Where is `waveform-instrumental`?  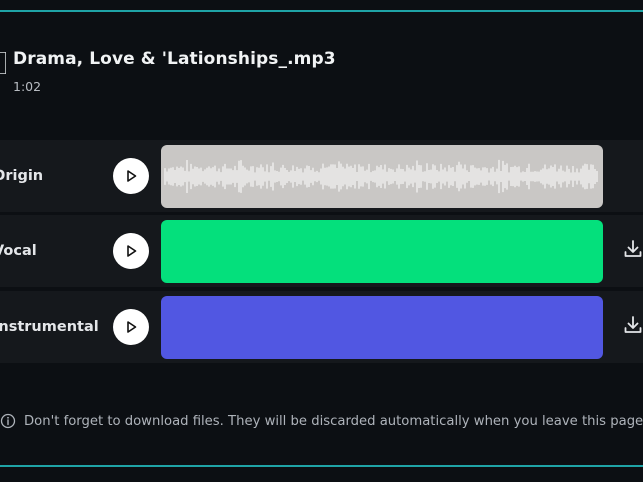 waveform-instrumental is located at coordinates (382, 327).